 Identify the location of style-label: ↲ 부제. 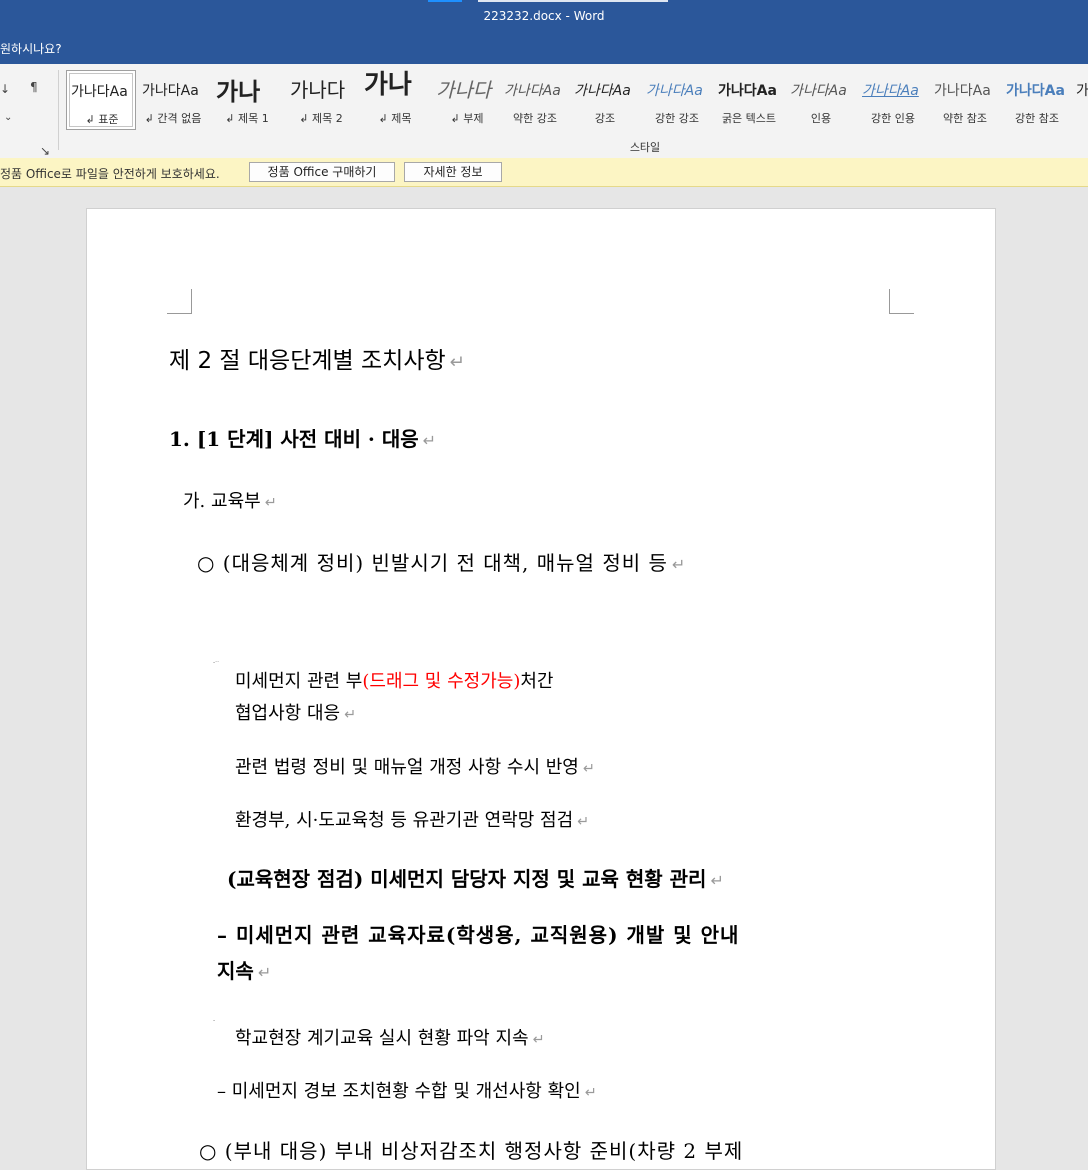
(467, 118).